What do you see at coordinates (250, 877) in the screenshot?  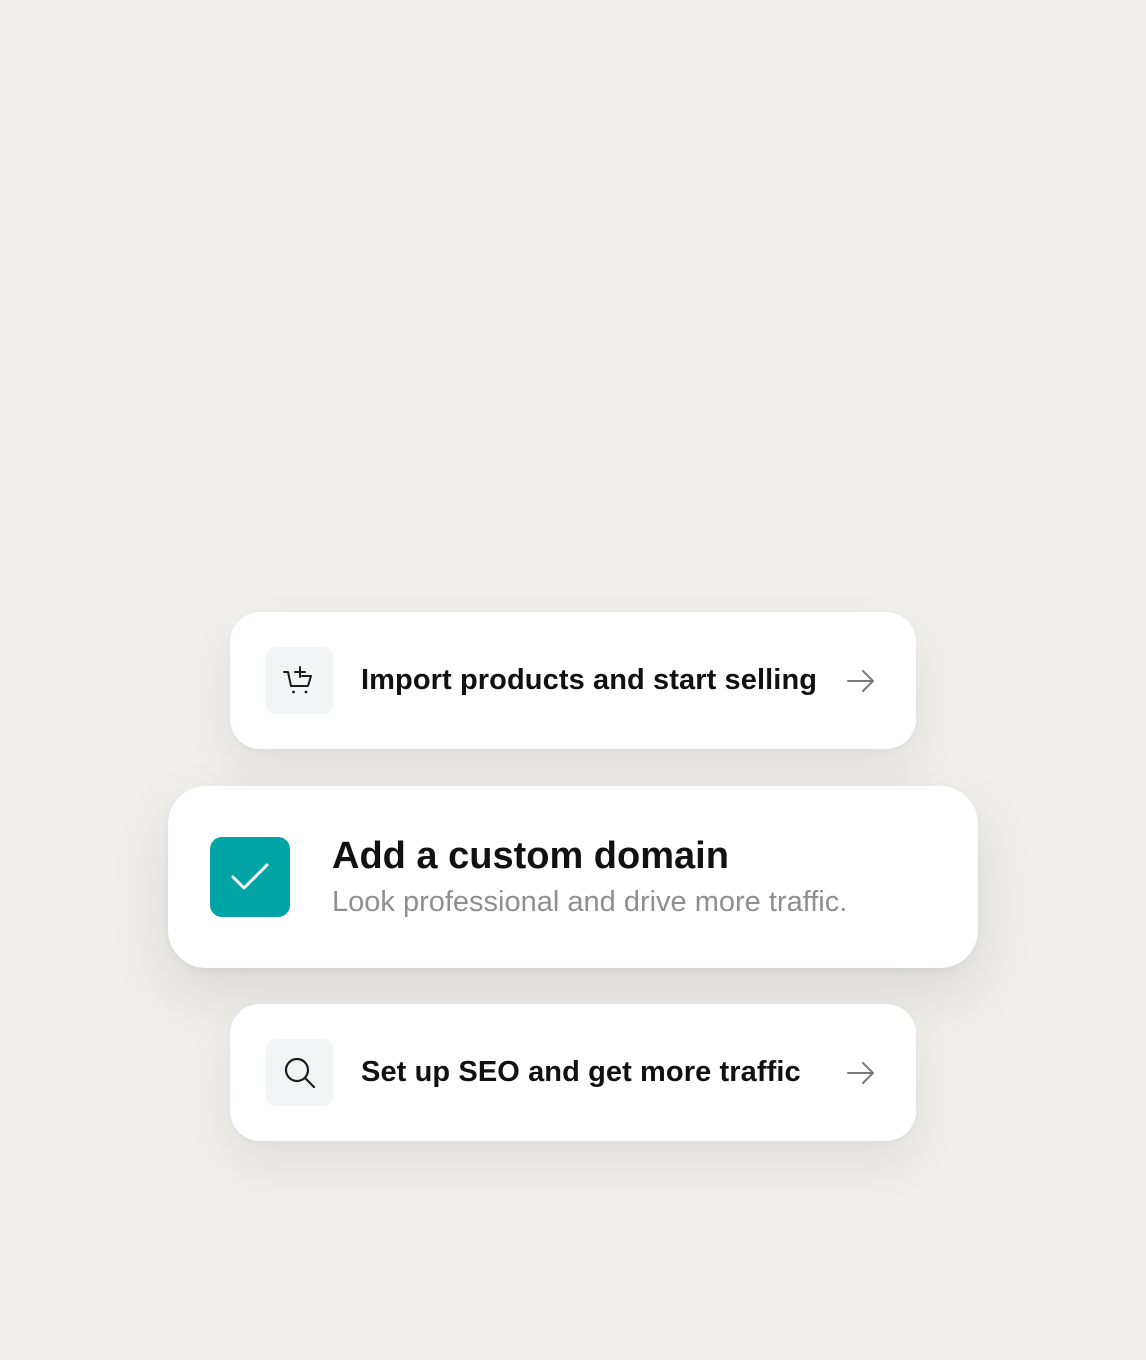 I see `checkmark-icon` at bounding box center [250, 877].